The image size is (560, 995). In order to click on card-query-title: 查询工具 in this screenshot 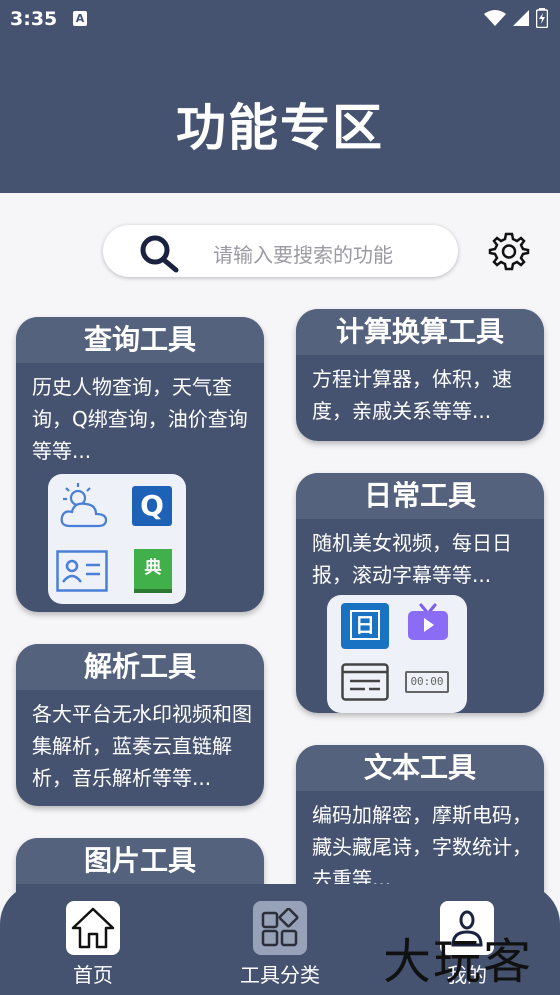, I will do `click(140, 340)`.